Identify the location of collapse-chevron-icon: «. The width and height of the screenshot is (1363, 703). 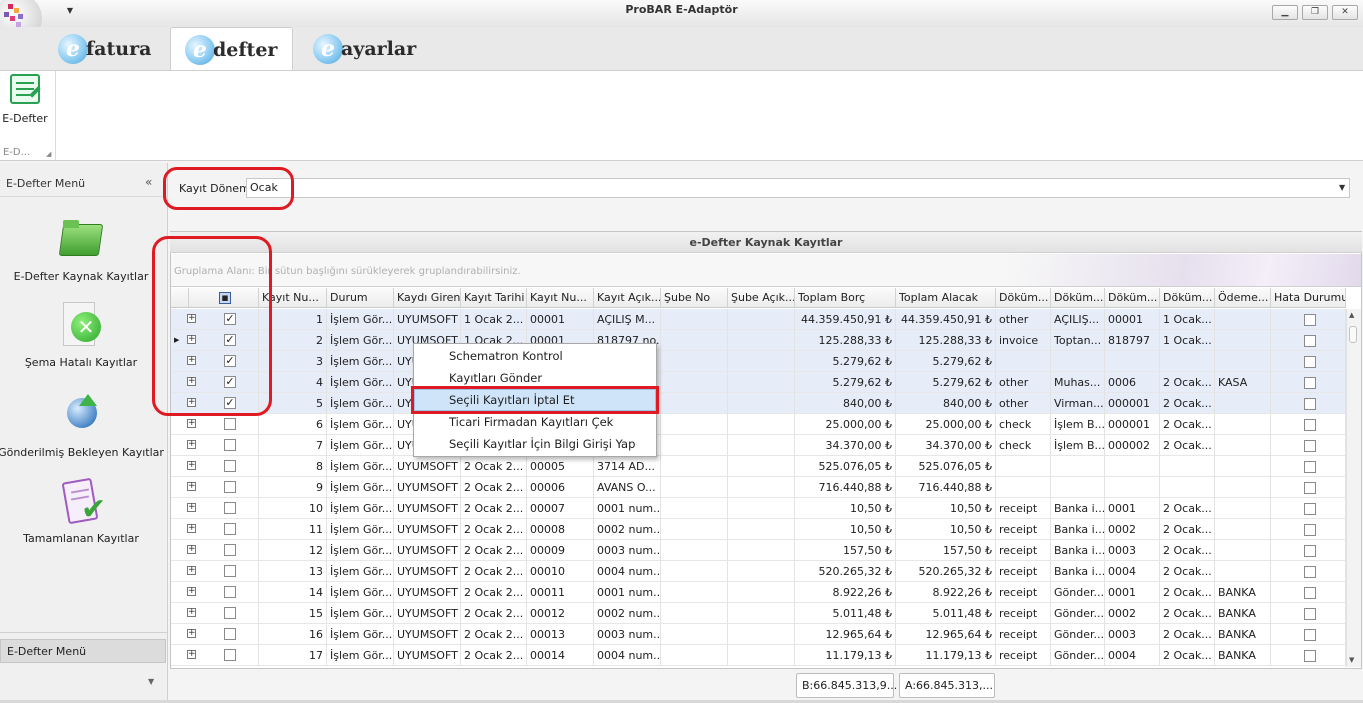
(148, 182).